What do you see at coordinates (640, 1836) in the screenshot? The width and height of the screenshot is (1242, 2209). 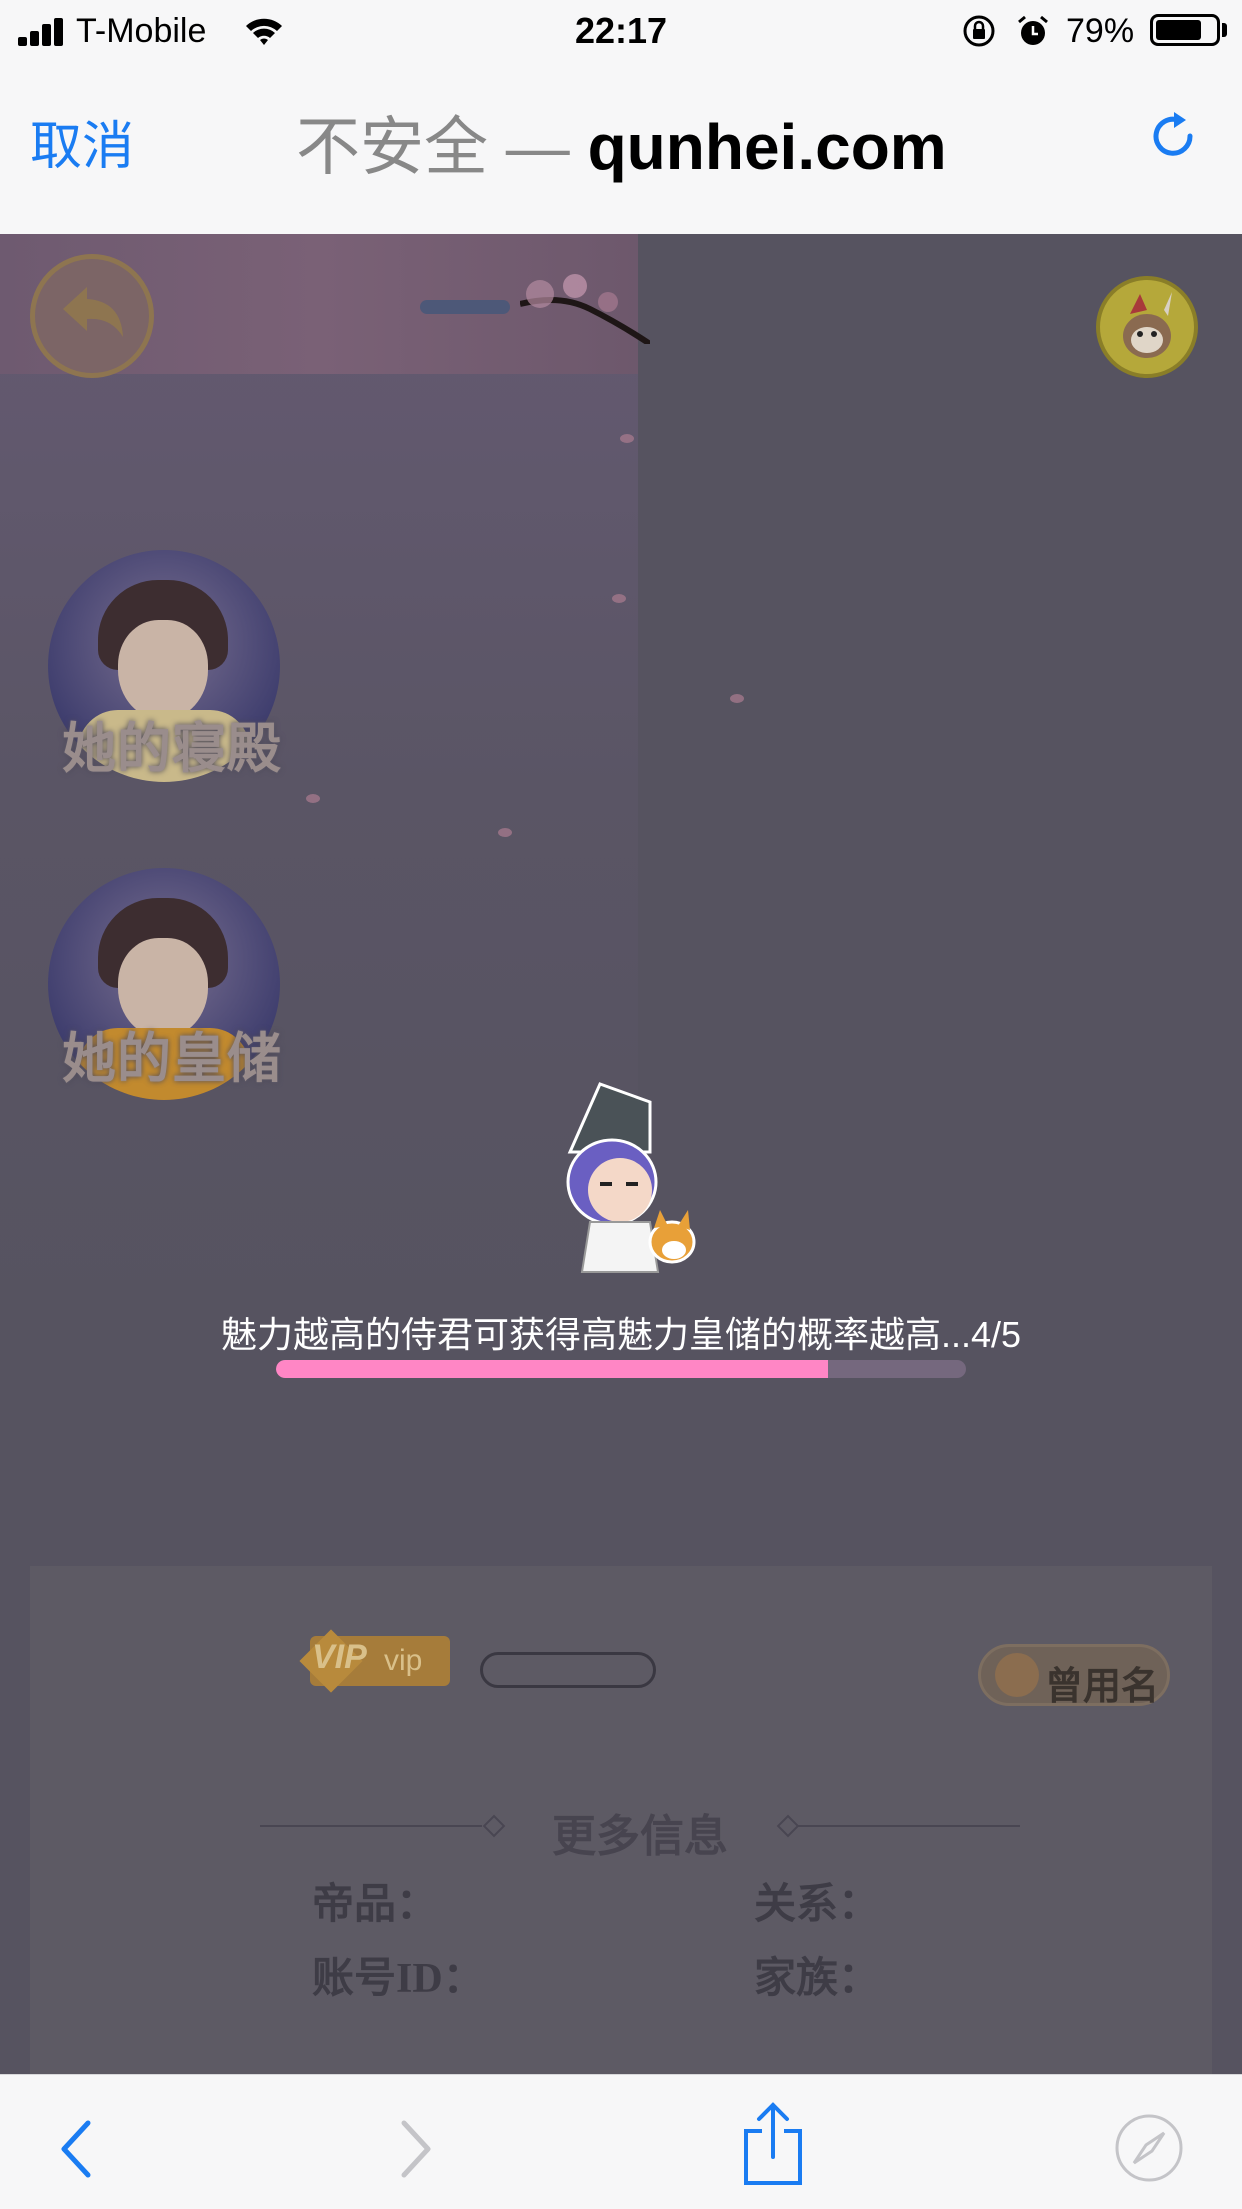 I see `more-info-title: 更多信息` at bounding box center [640, 1836].